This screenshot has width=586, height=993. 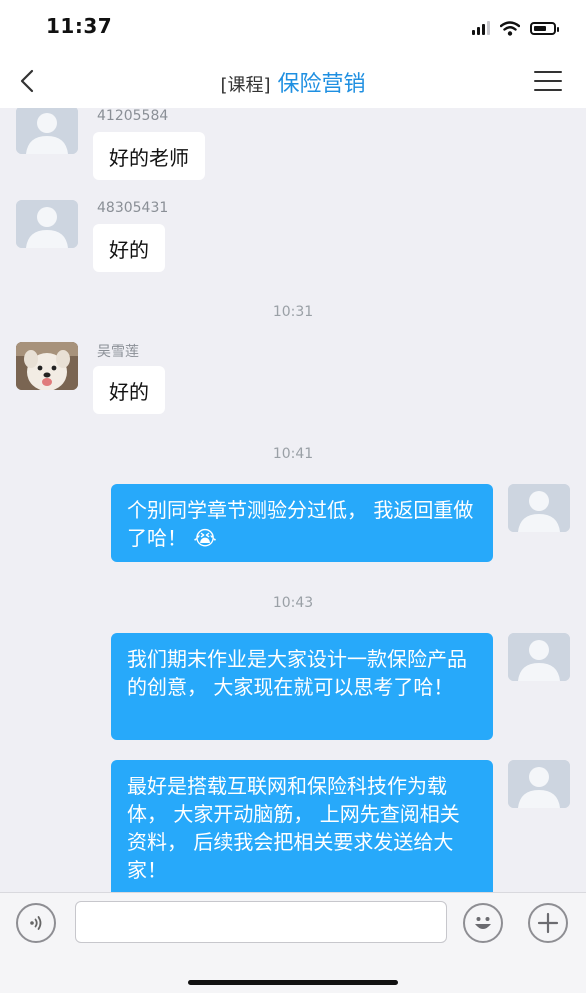 I want to click on page-title: [课程] 保险营销, so click(x=293, y=82).